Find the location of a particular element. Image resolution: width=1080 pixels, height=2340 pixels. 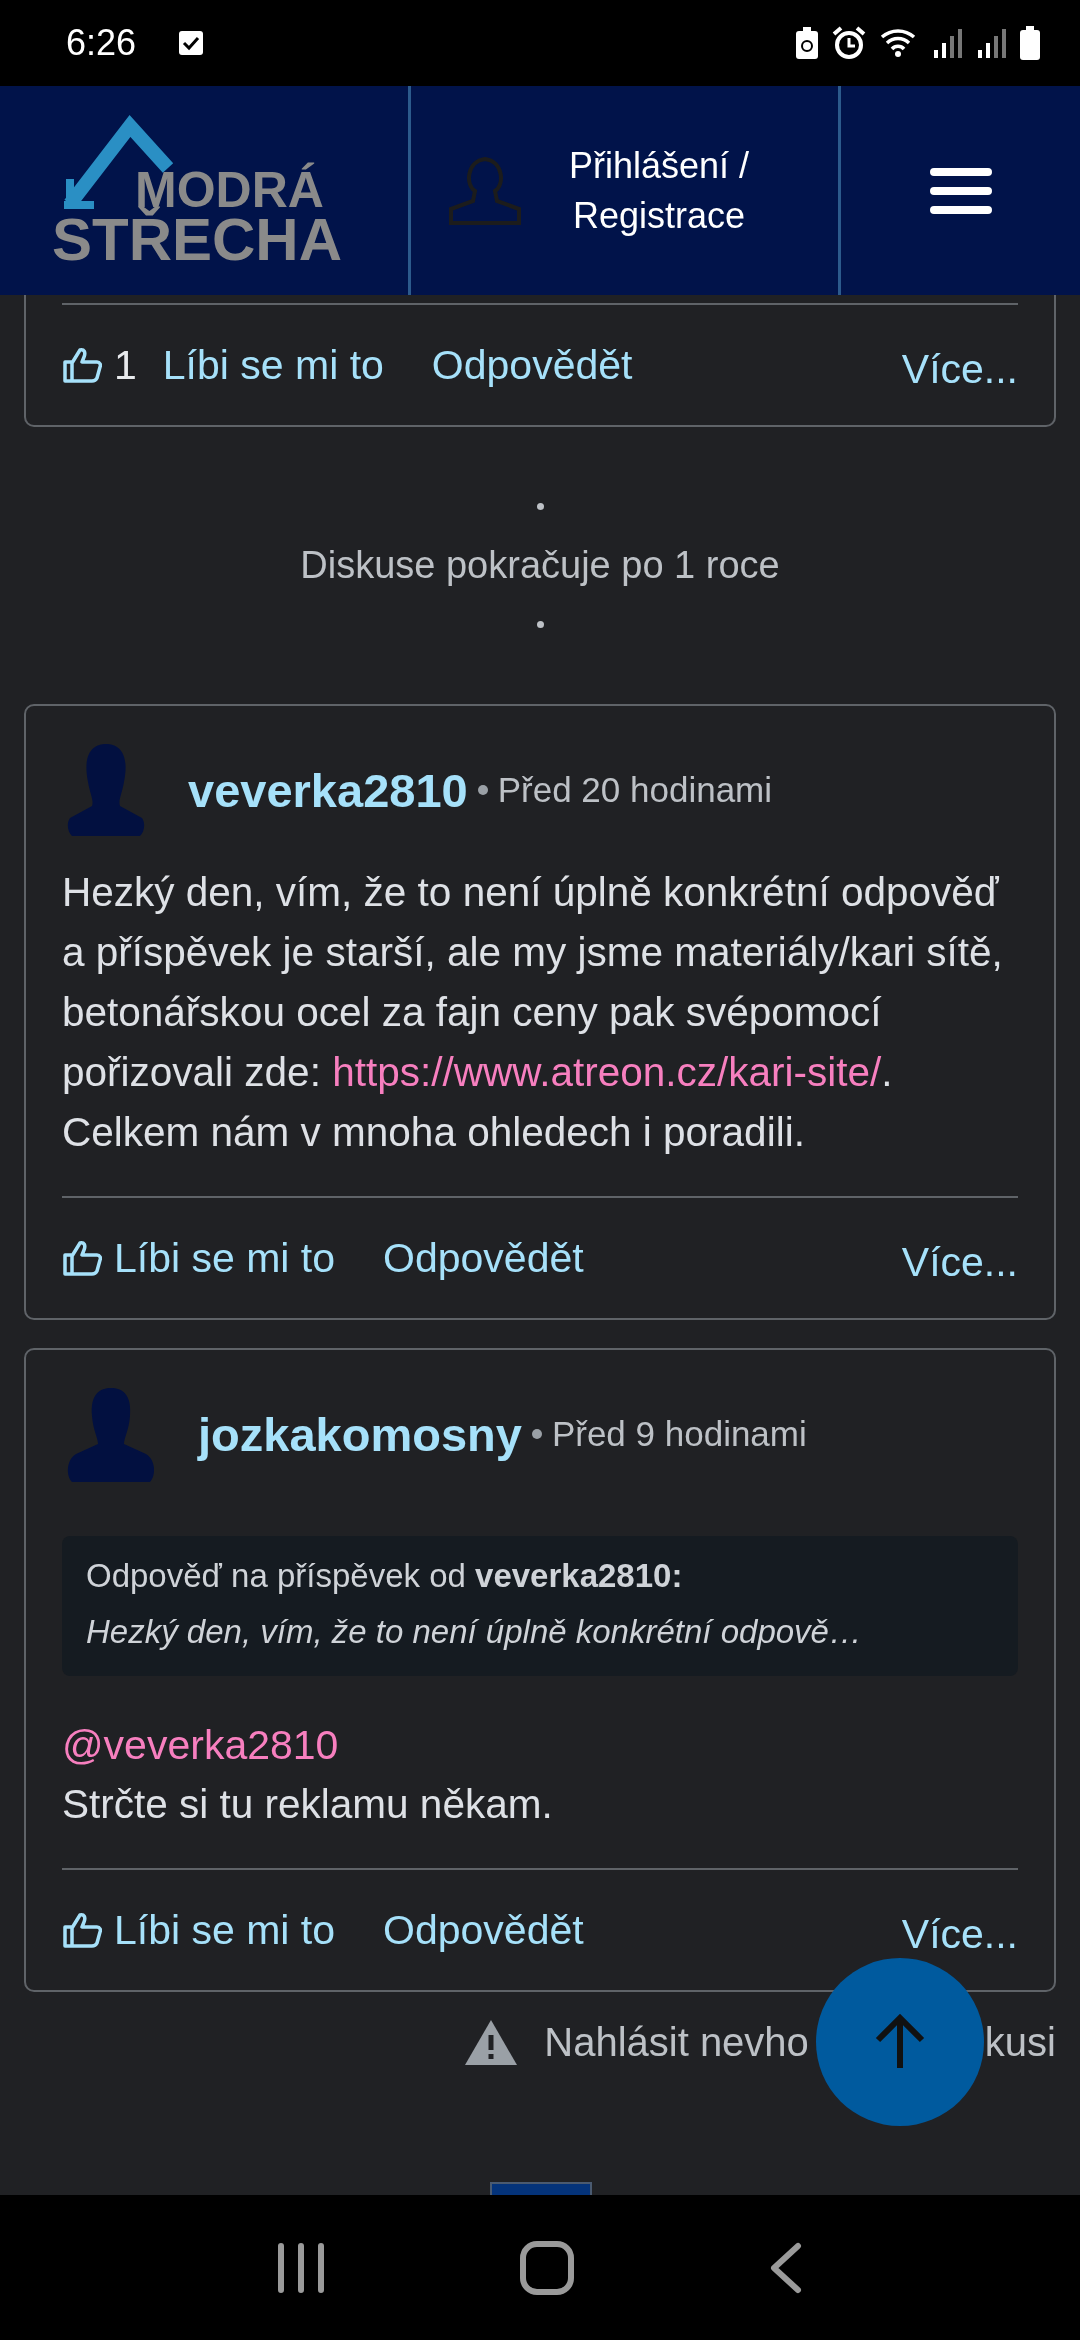

logo-text: STŘECHA is located at coordinates (197, 239).